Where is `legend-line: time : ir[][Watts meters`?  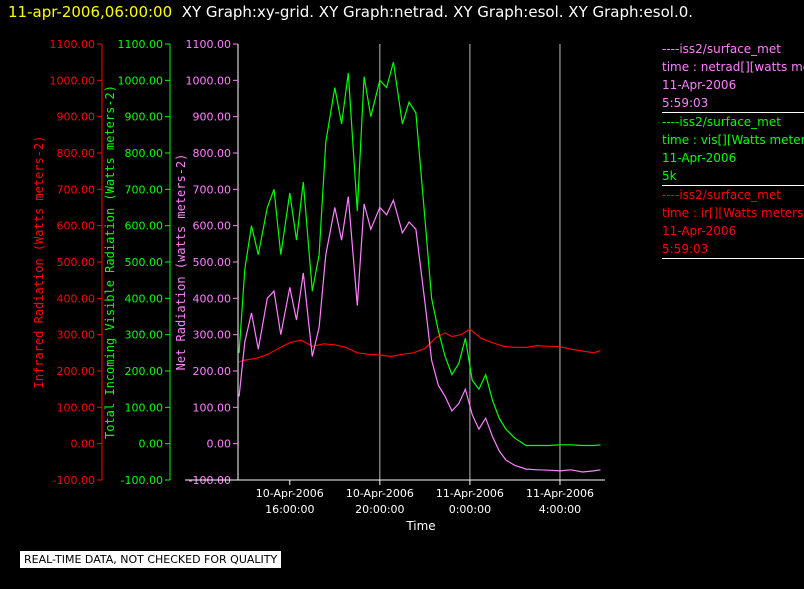 legend-line: time : ir[][Watts meters is located at coordinates (733, 213).